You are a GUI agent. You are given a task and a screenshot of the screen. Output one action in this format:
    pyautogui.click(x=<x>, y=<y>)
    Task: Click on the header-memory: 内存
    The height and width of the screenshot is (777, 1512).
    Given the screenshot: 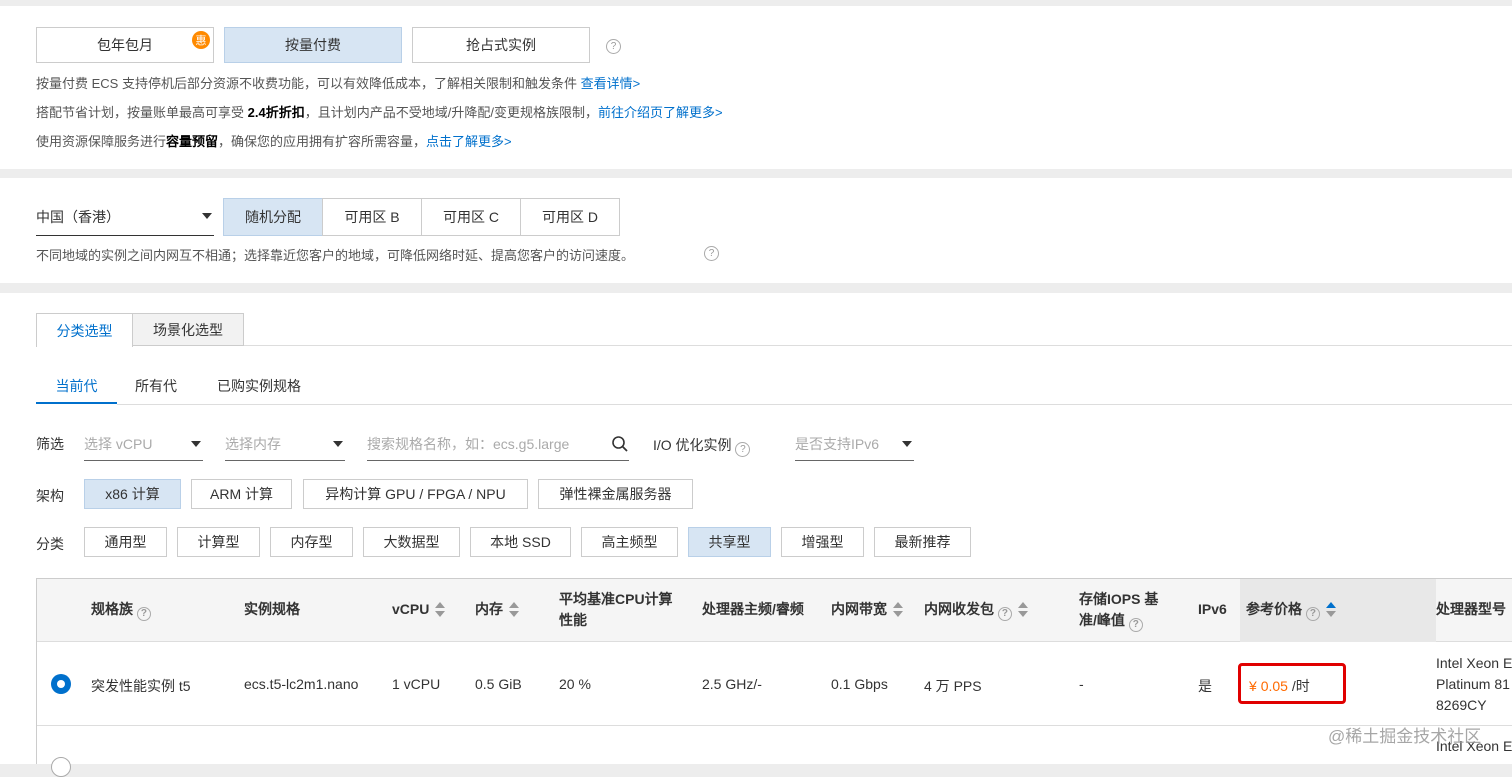 What is the action you would take?
    pyautogui.click(x=497, y=609)
    